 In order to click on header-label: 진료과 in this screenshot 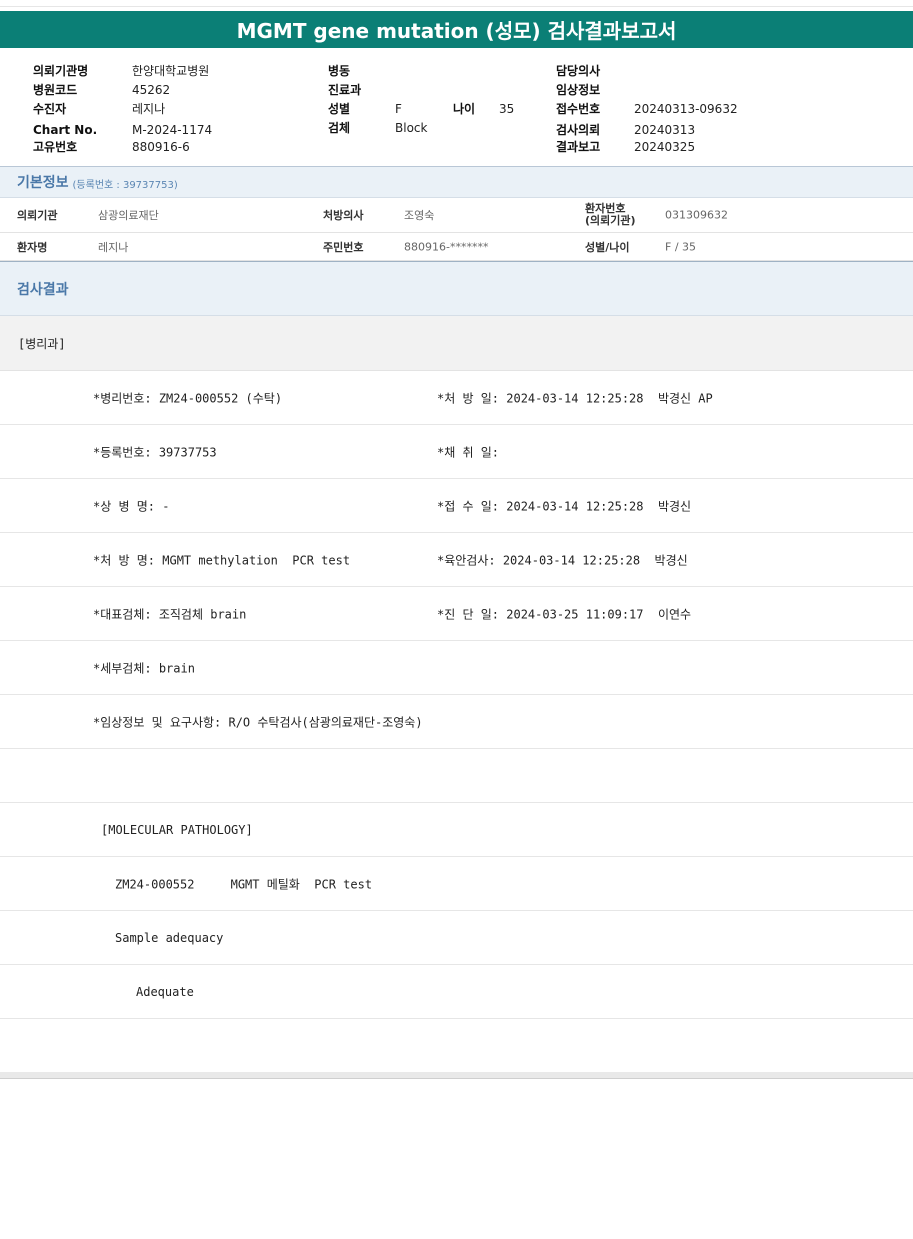, I will do `click(345, 90)`.